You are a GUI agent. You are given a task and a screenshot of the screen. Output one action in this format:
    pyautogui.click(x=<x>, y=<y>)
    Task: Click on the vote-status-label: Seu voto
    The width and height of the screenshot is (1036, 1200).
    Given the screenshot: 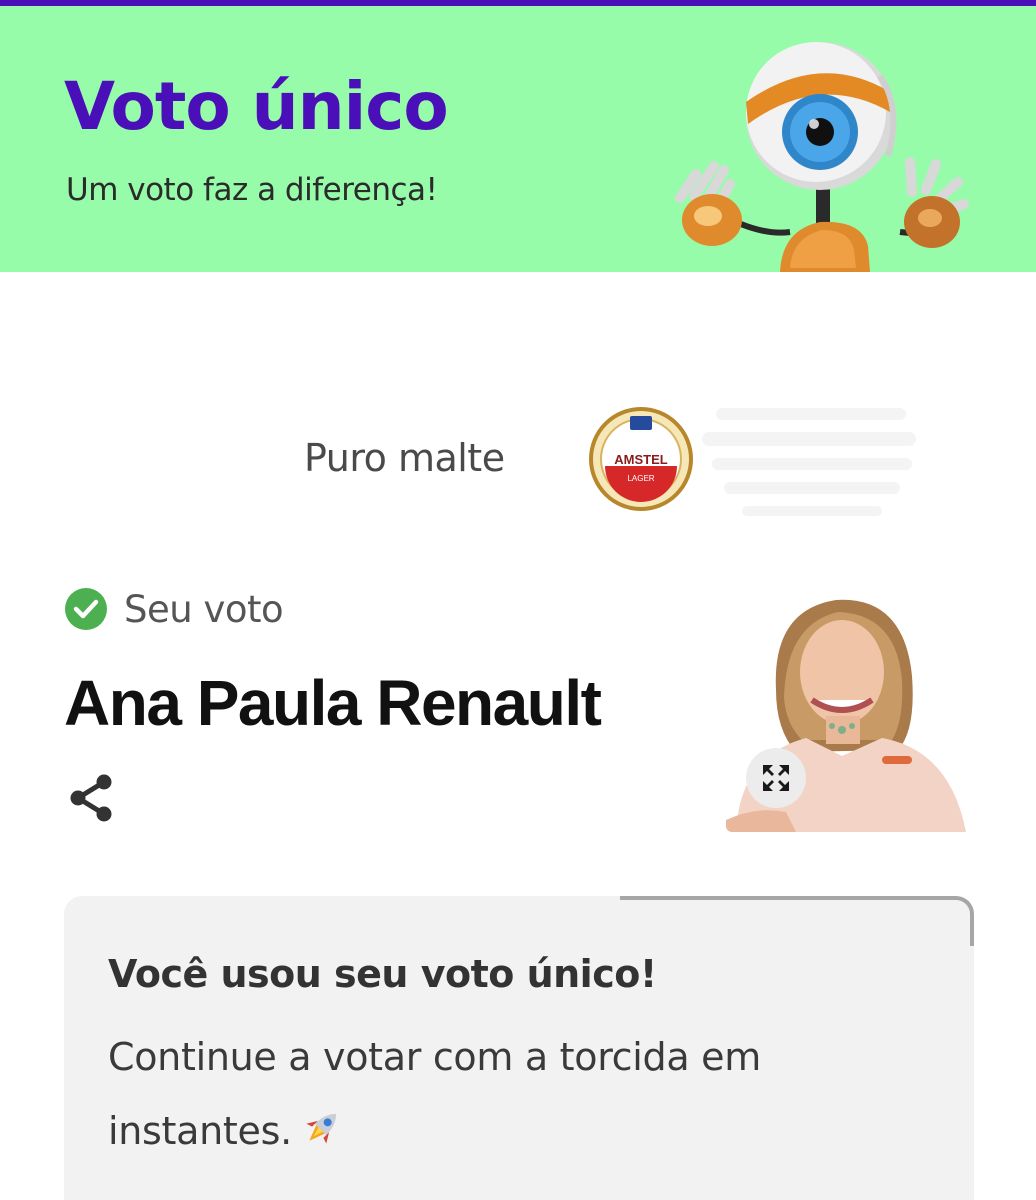 What is the action you would take?
    pyautogui.click(x=204, y=609)
    